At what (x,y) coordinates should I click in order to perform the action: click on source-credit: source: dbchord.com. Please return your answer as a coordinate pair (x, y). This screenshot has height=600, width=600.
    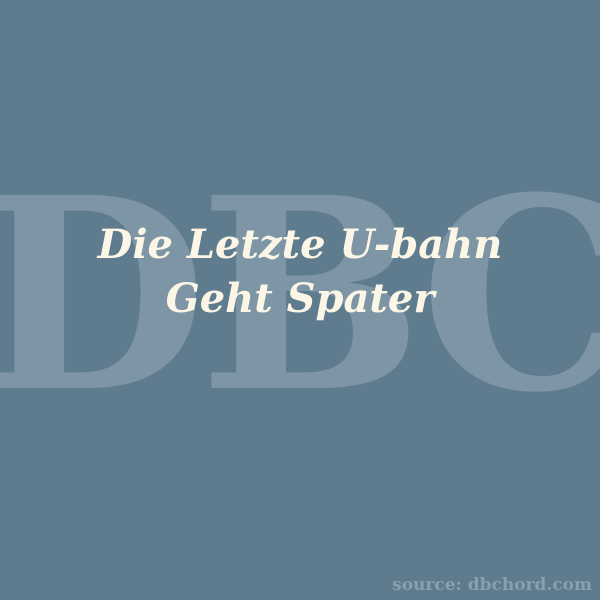
    Looking at the image, I should click on (492, 585).